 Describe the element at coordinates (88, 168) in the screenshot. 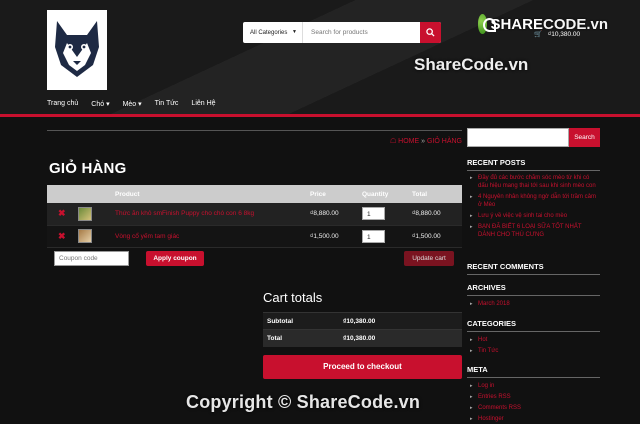

I see `page-title: GIỎ HÀNG` at that location.